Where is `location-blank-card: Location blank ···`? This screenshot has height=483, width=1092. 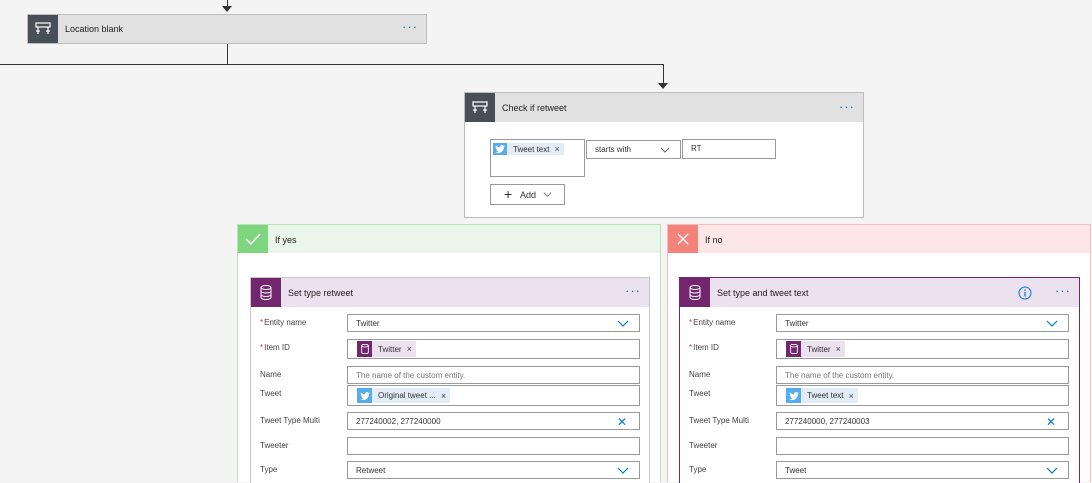
location-blank-card: Location blank ··· is located at coordinates (227, 29).